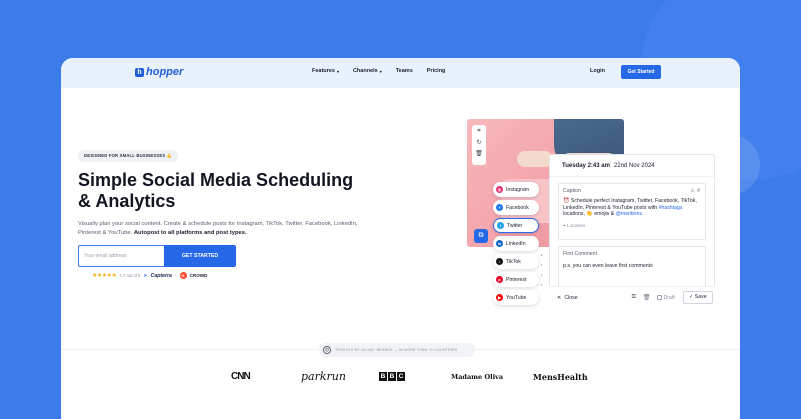 The height and width of the screenshot is (419, 801). I want to click on main-nav: Features ▾ Channels ▾ Teams Pricing, so click(378, 71).